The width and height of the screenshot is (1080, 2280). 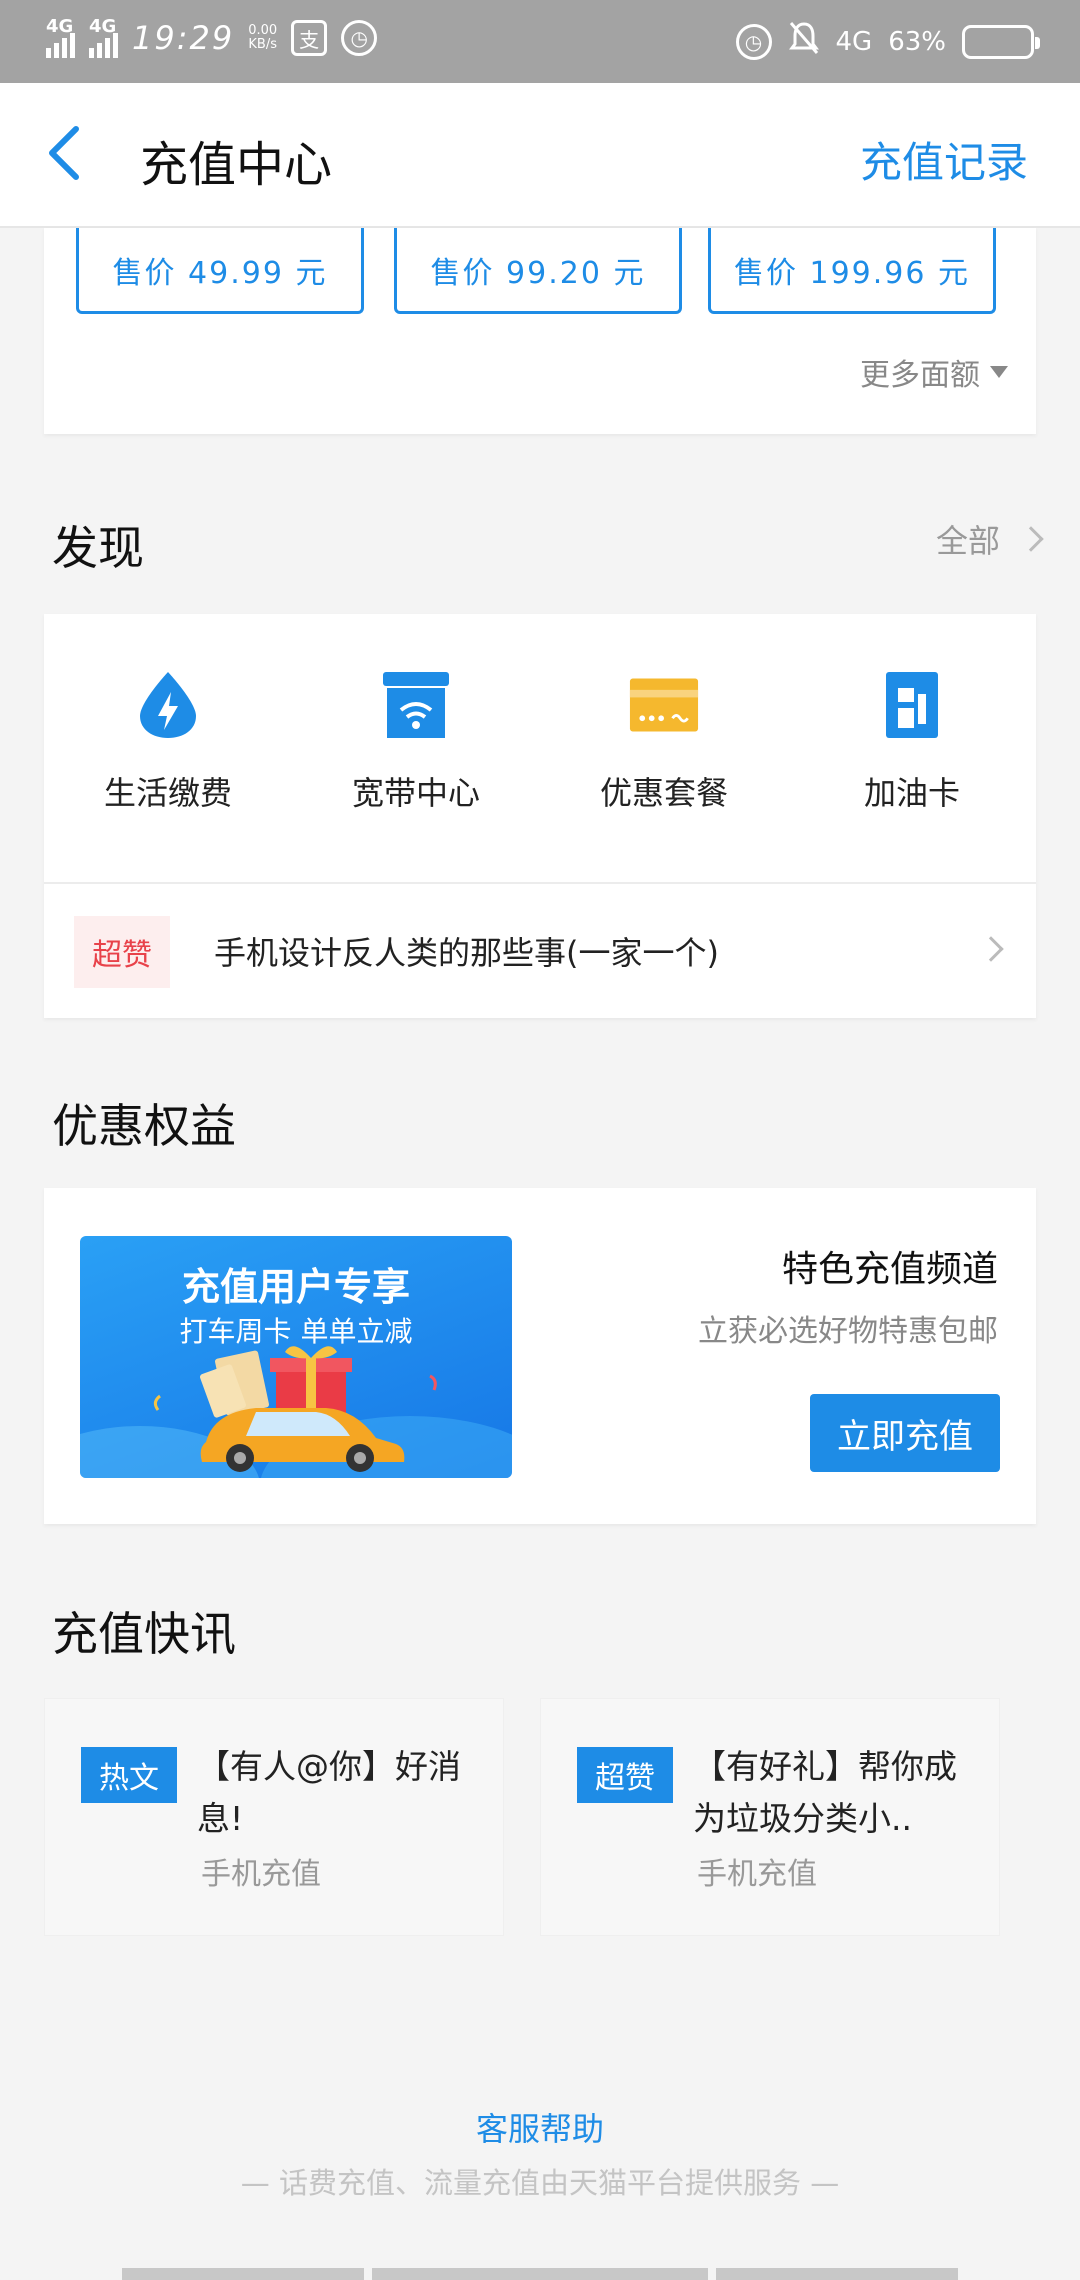 I want to click on page-header: 充值中心 充值记录, so click(x=540, y=155).